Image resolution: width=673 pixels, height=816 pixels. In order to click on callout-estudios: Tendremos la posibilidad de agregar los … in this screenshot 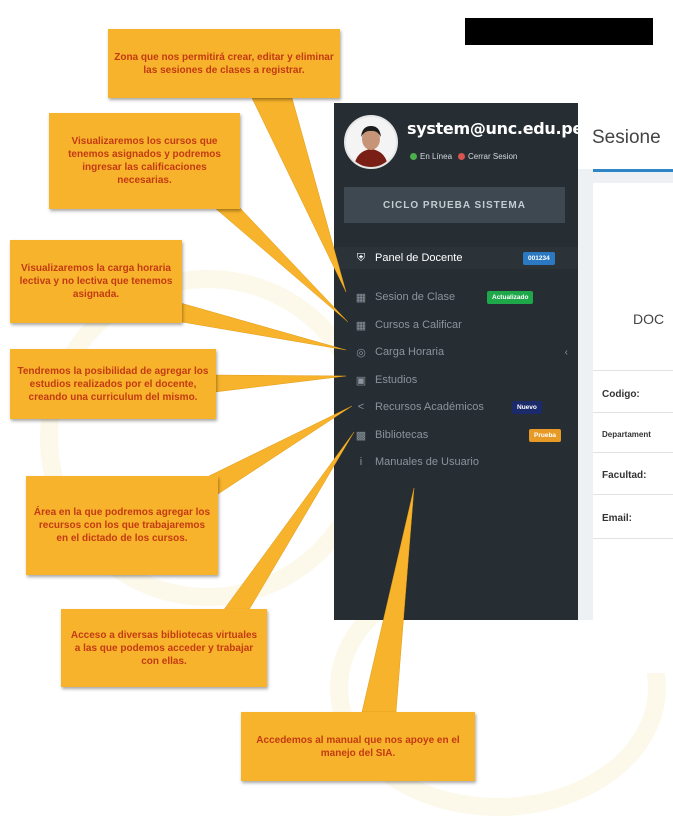, I will do `click(113, 384)`.